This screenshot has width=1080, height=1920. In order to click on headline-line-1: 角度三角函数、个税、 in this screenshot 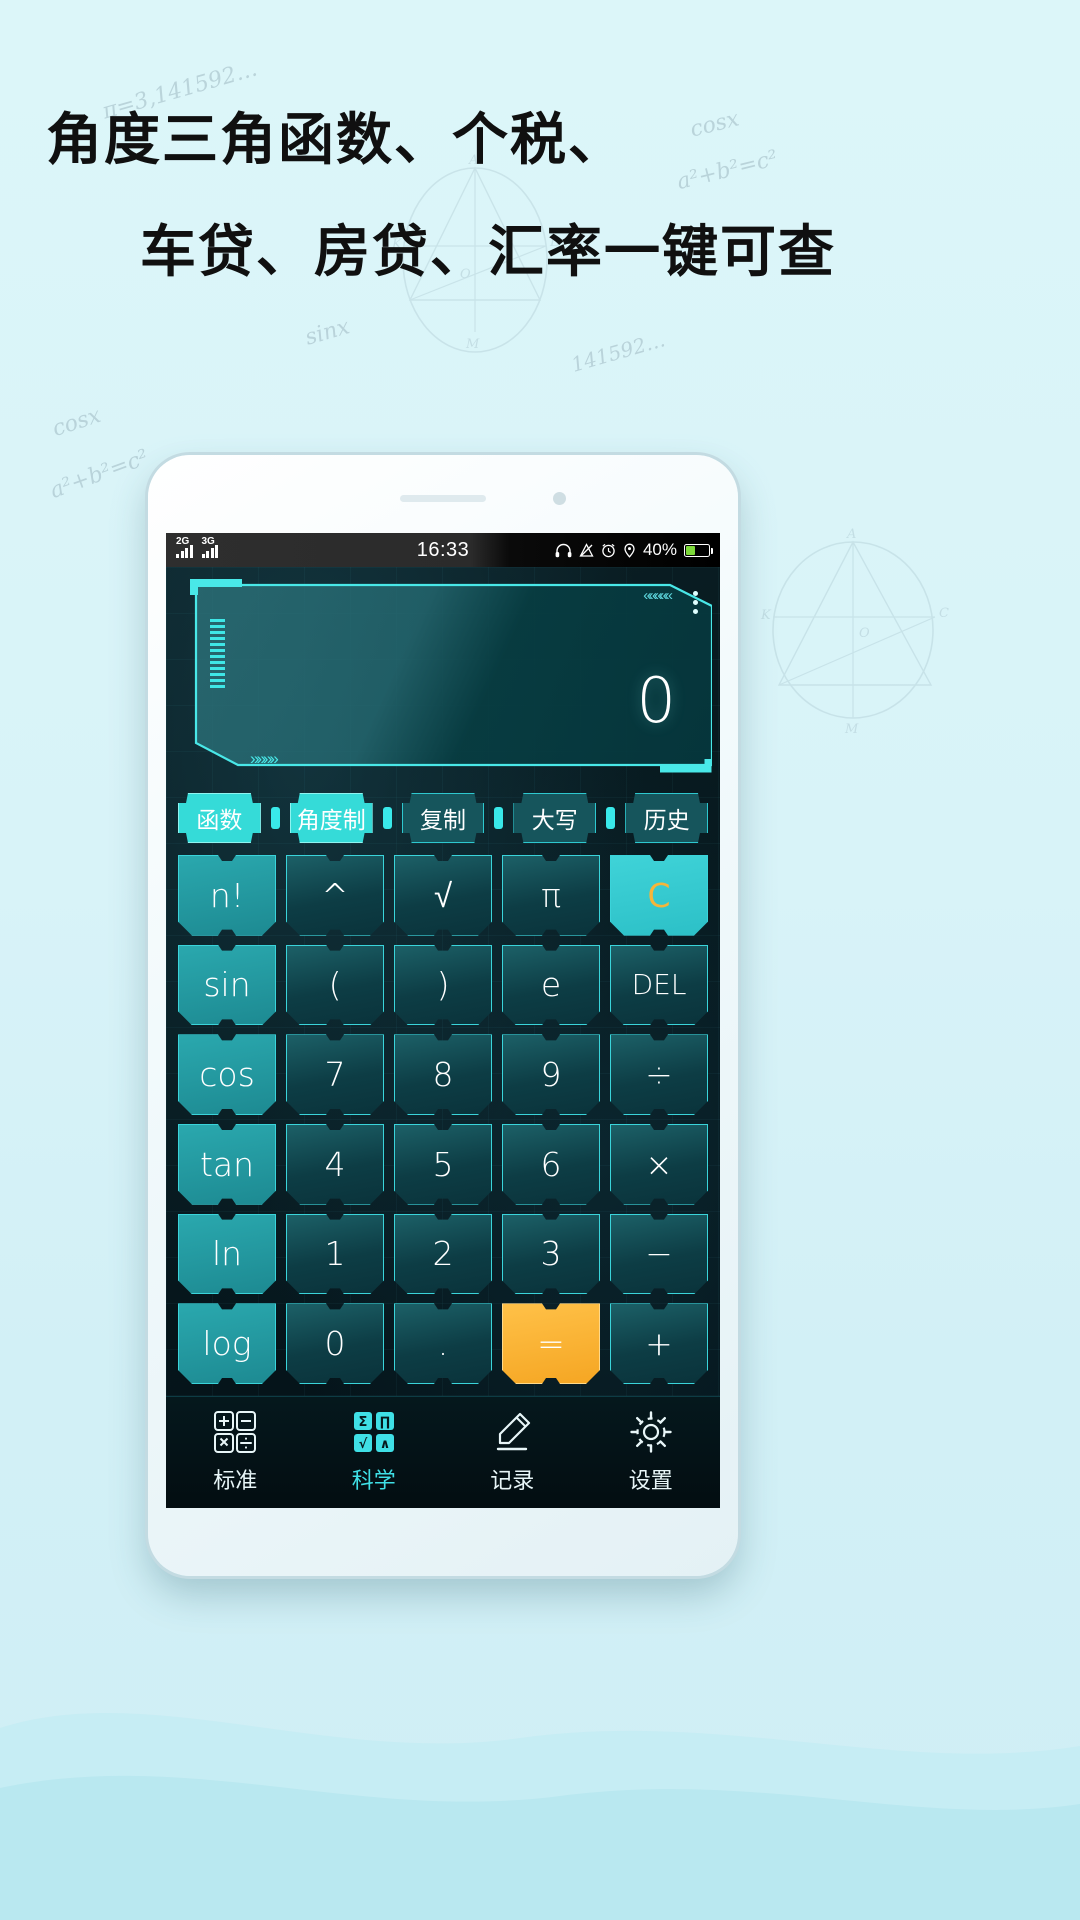, I will do `click(336, 140)`.